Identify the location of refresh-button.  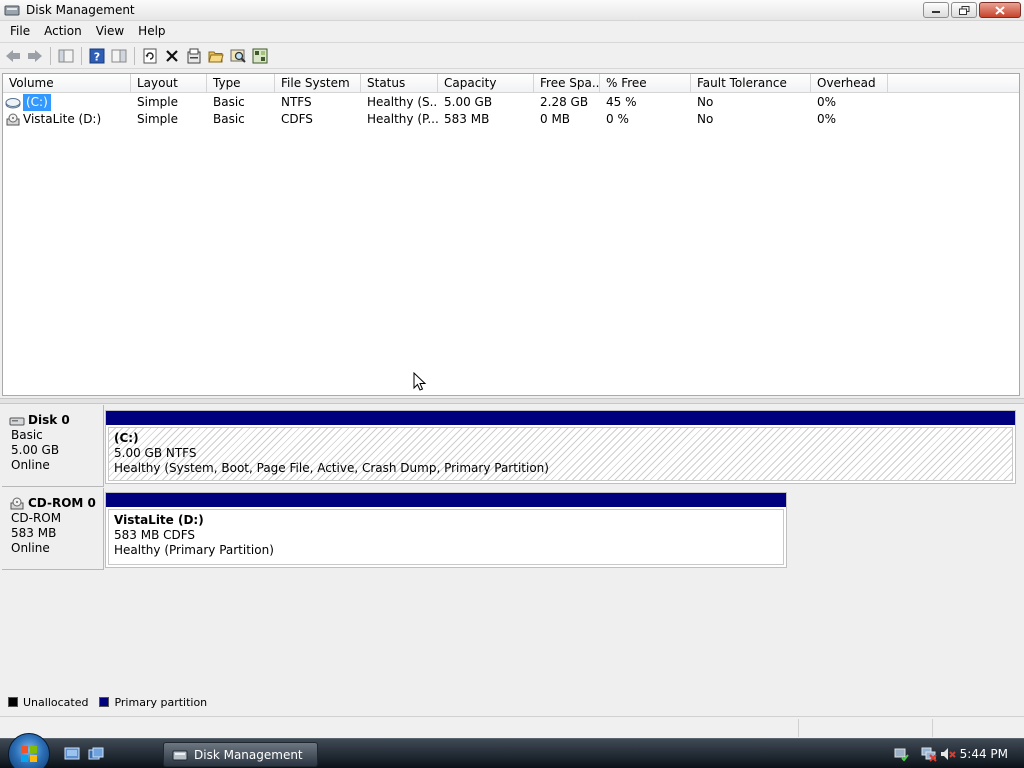
(150, 56).